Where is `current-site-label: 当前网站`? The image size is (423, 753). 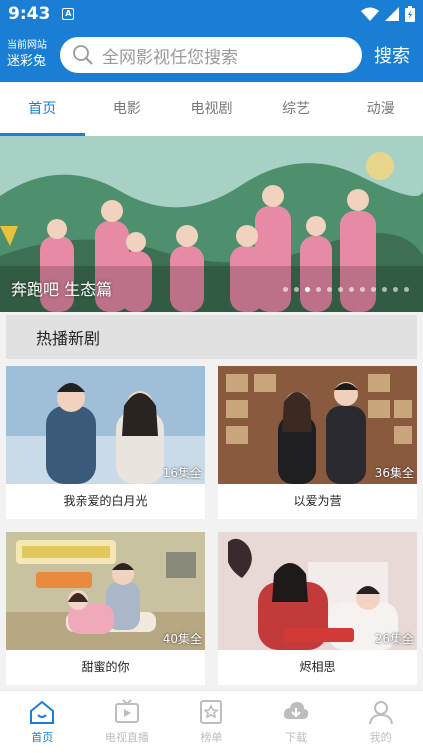 current-site-label: 当前网站 is located at coordinates (27, 45).